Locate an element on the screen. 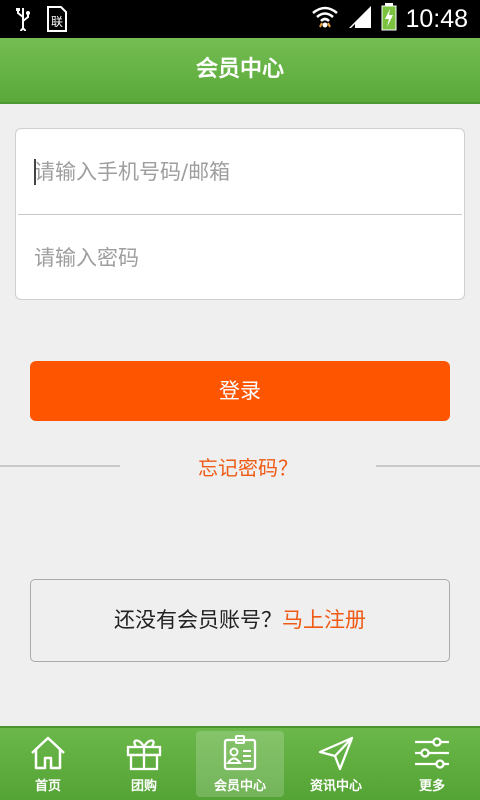 This screenshot has height=800, width=480. nav-item-more: 更多 is located at coordinates (432, 764).